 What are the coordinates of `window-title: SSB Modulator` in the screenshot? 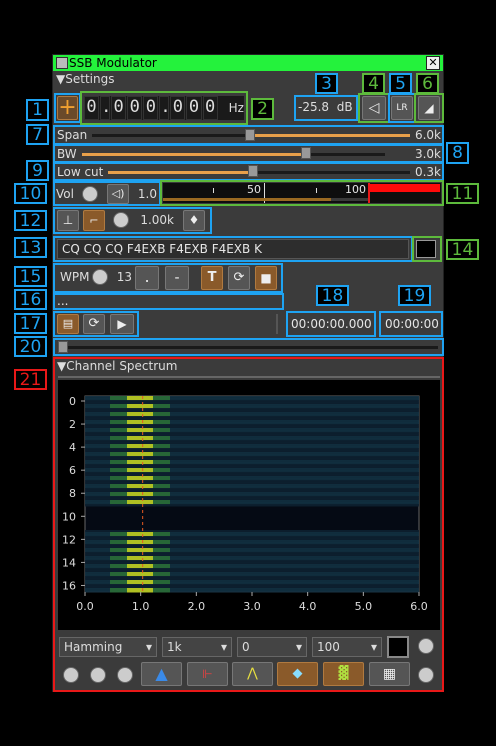 It's located at (113, 63).